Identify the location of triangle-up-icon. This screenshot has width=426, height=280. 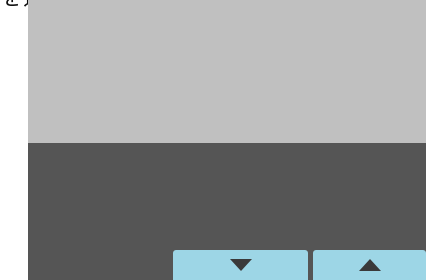
(369, 265).